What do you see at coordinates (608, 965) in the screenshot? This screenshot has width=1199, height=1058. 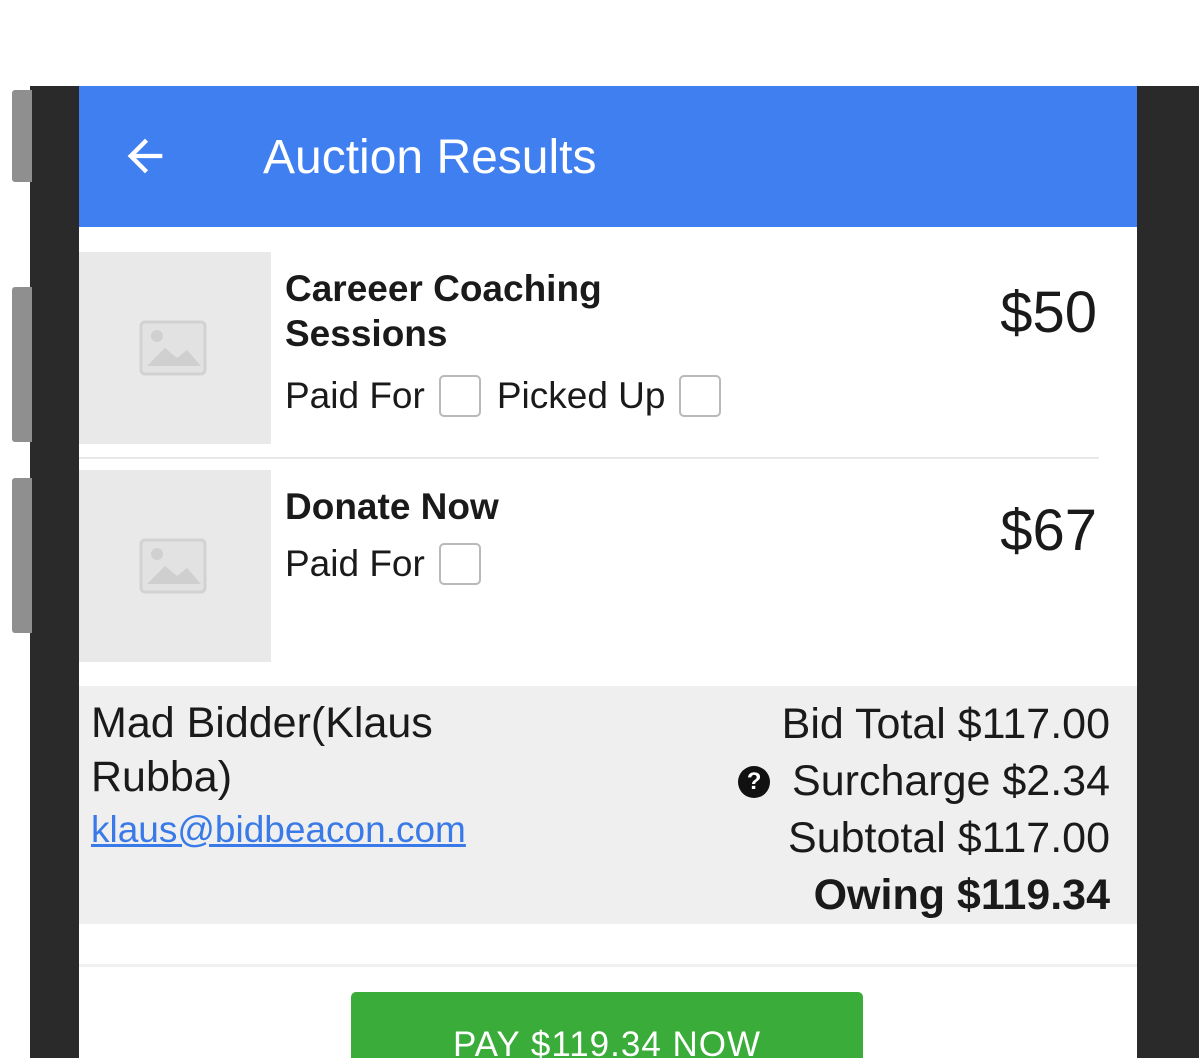 I see `divider` at bounding box center [608, 965].